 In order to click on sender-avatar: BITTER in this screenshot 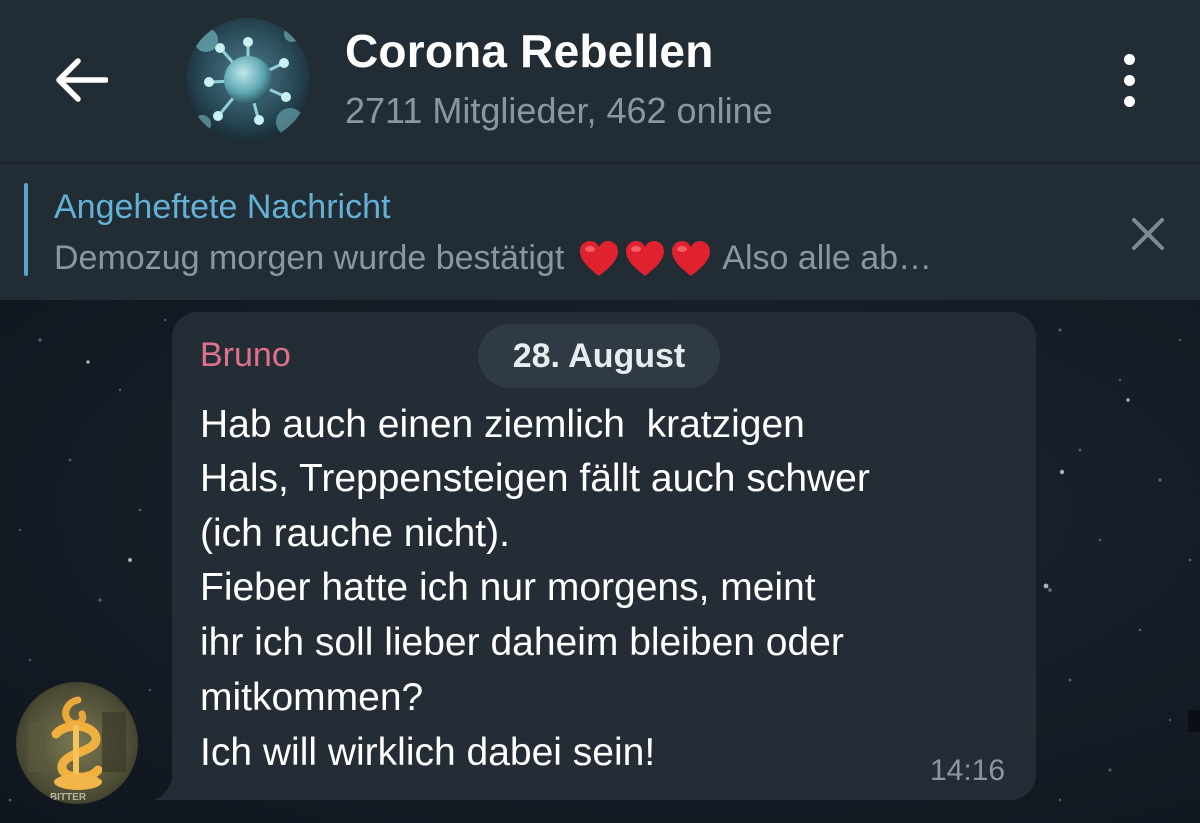, I will do `click(77, 743)`.